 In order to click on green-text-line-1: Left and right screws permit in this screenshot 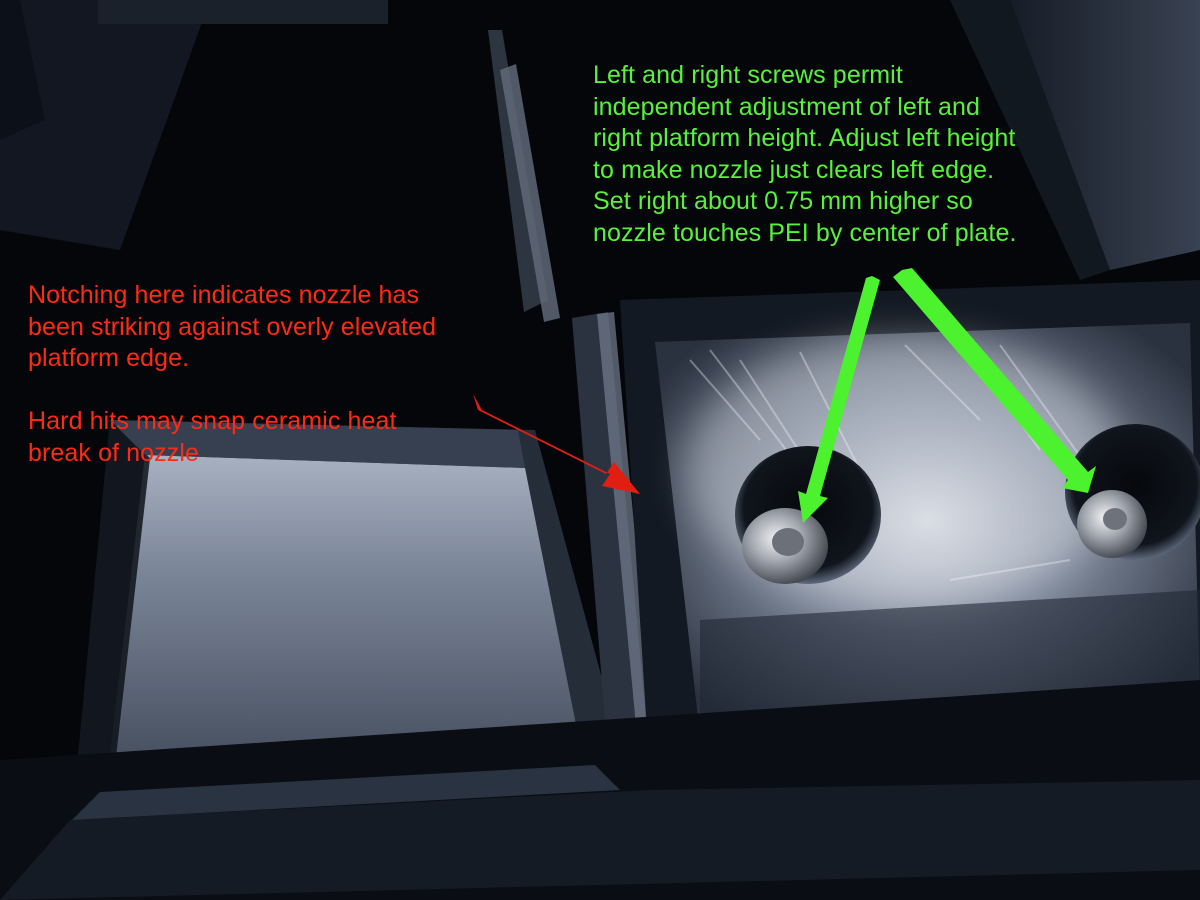, I will do `click(748, 75)`.